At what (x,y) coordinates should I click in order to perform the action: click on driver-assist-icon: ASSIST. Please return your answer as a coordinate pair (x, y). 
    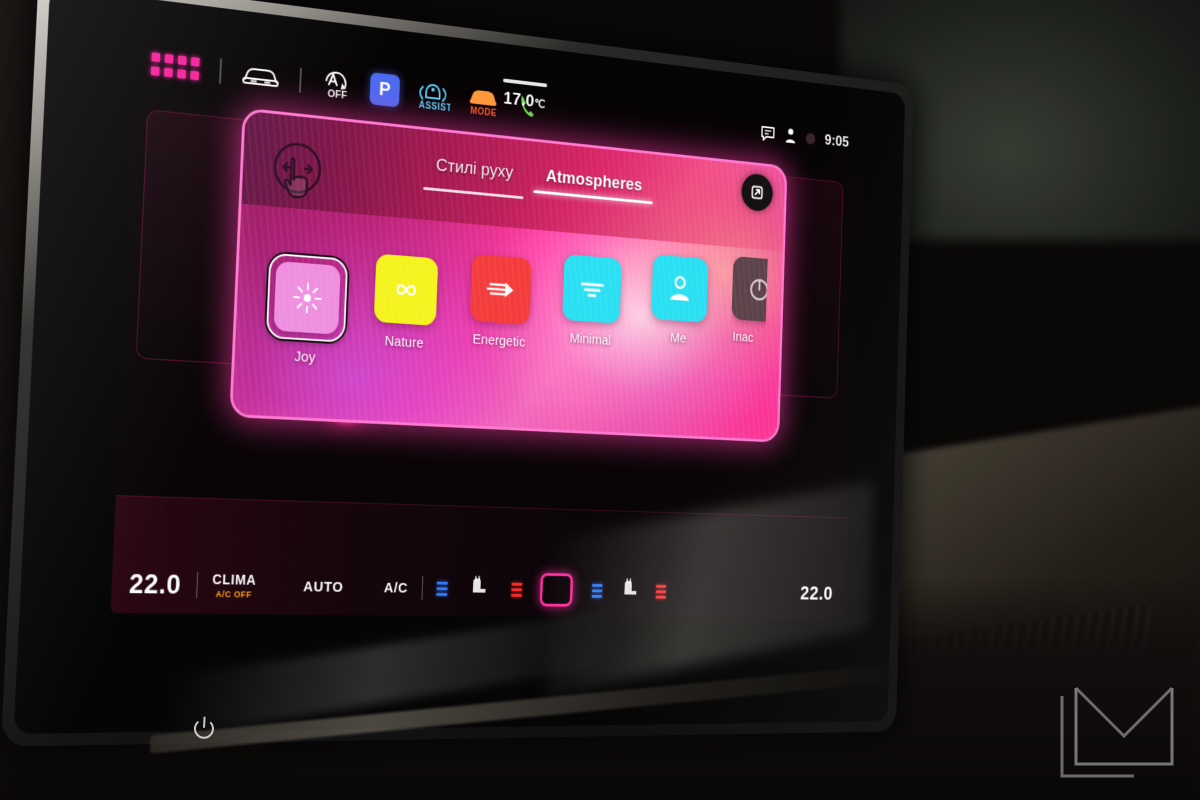
    Looking at the image, I should click on (432, 95).